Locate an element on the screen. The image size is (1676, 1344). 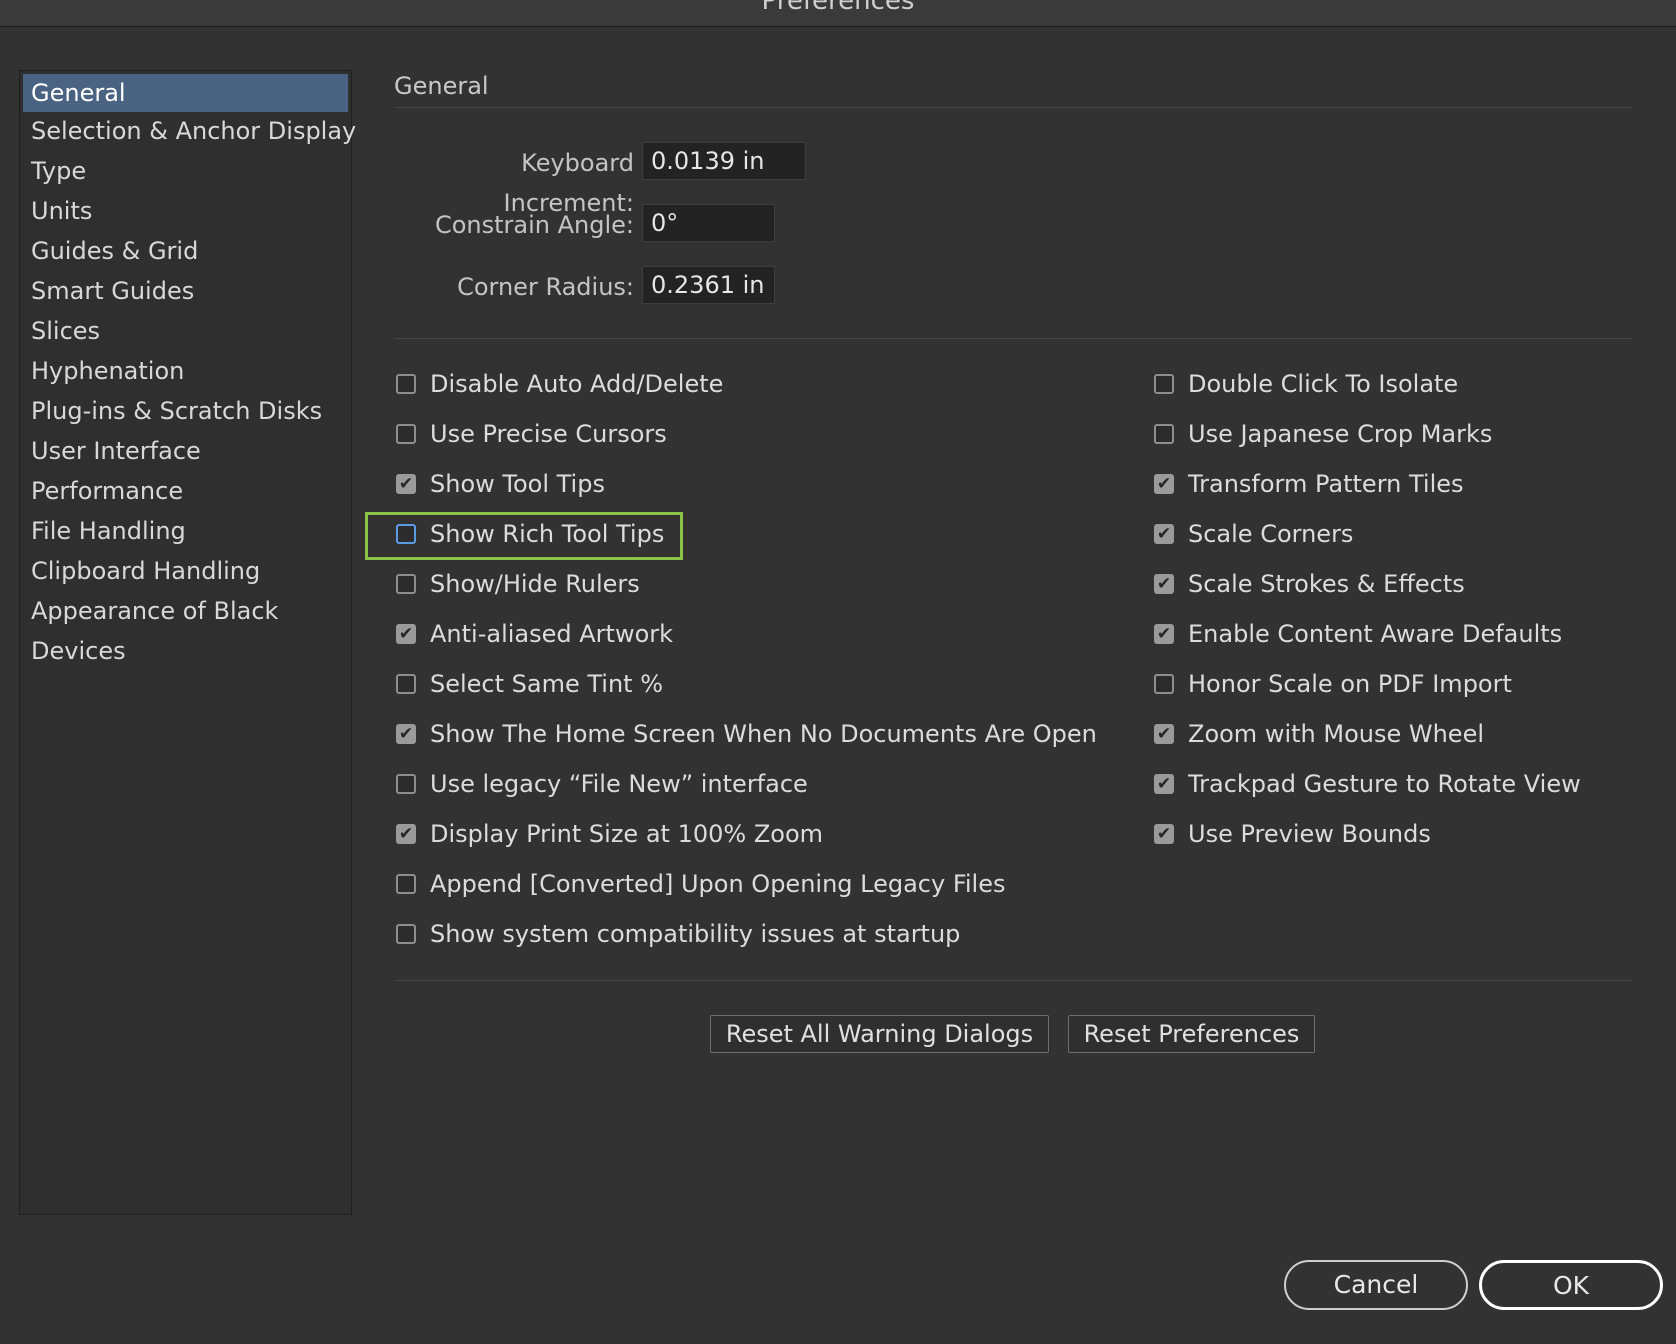
option-anti-aliased-artwork: Anti-aliased Artwork is located at coordinates (534, 634).